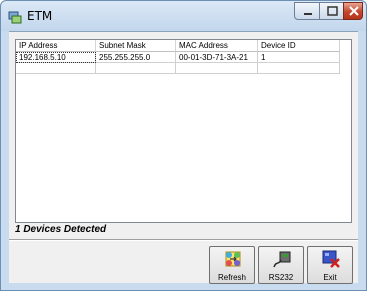 The width and height of the screenshot is (367, 291). Describe the element at coordinates (233, 259) in the screenshot. I see `refresh-icon` at that location.